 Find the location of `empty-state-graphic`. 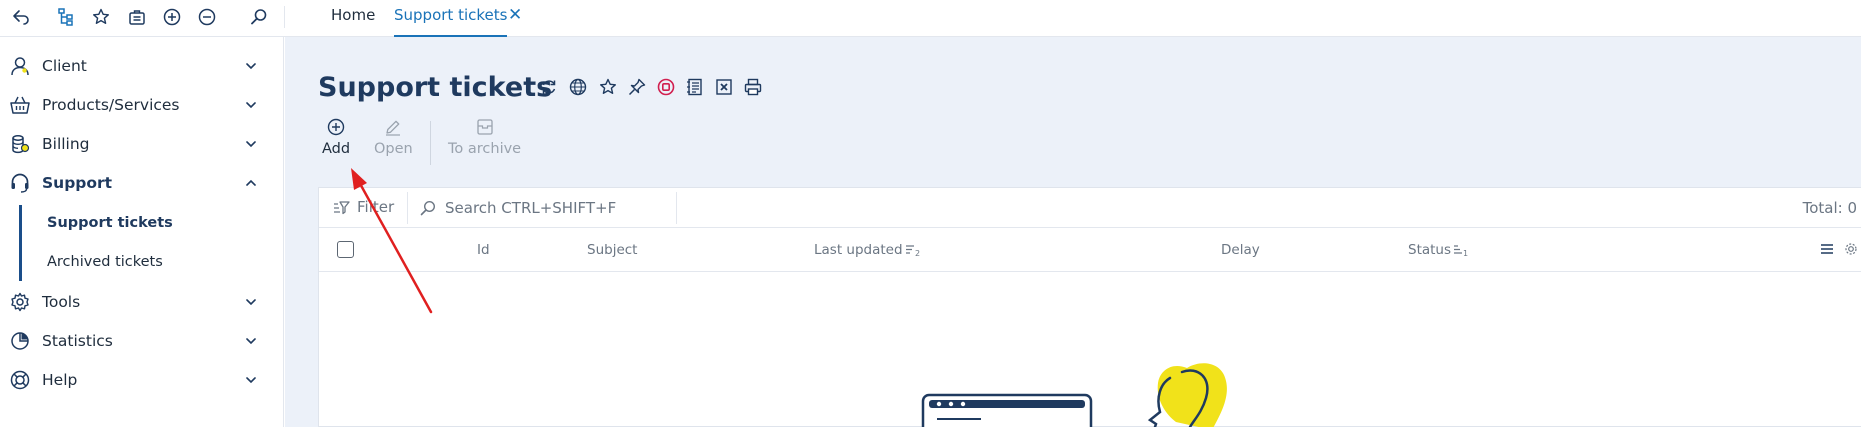

empty-state-graphic is located at coordinates (1074, 395).